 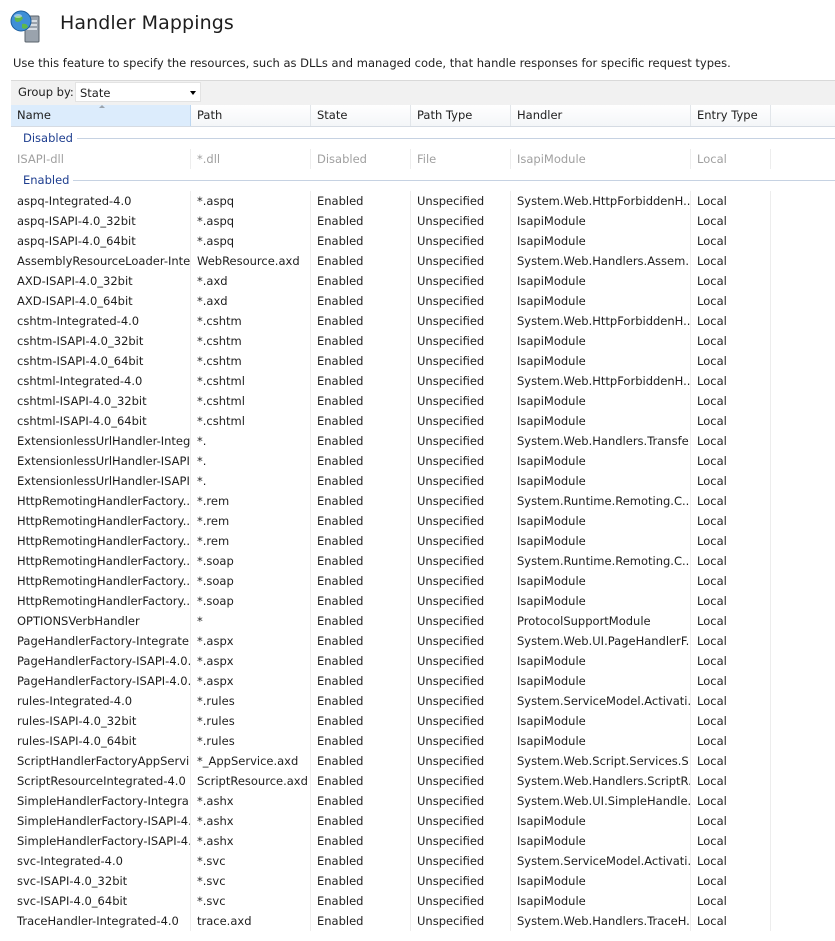 What do you see at coordinates (251, 641) in the screenshot?
I see `cell-path: *.aspx` at bounding box center [251, 641].